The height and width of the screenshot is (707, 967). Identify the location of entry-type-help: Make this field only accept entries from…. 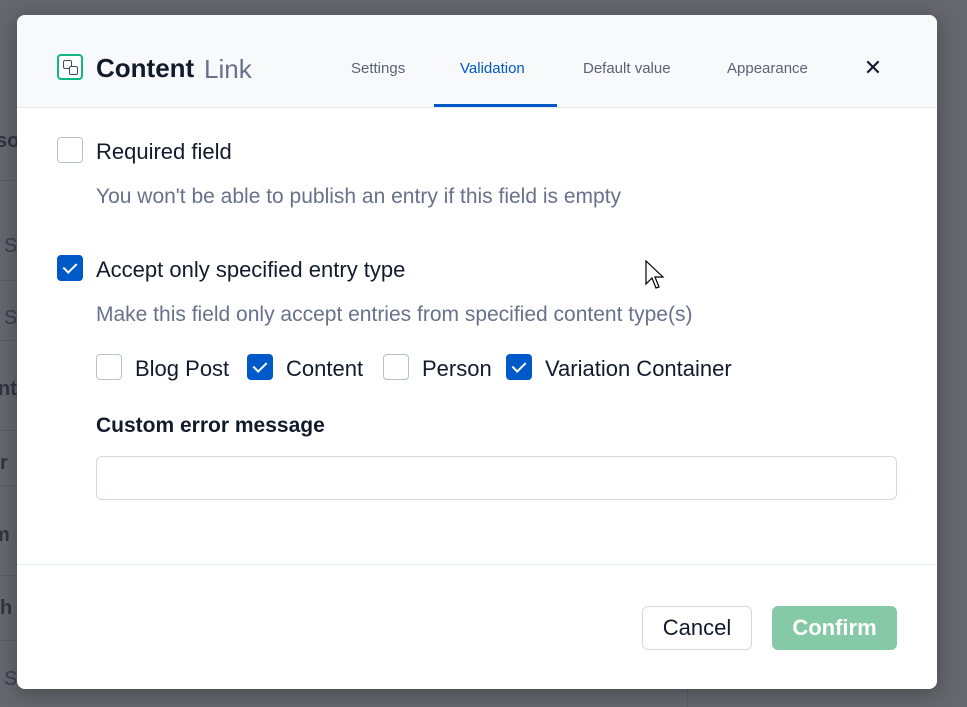
(394, 314).